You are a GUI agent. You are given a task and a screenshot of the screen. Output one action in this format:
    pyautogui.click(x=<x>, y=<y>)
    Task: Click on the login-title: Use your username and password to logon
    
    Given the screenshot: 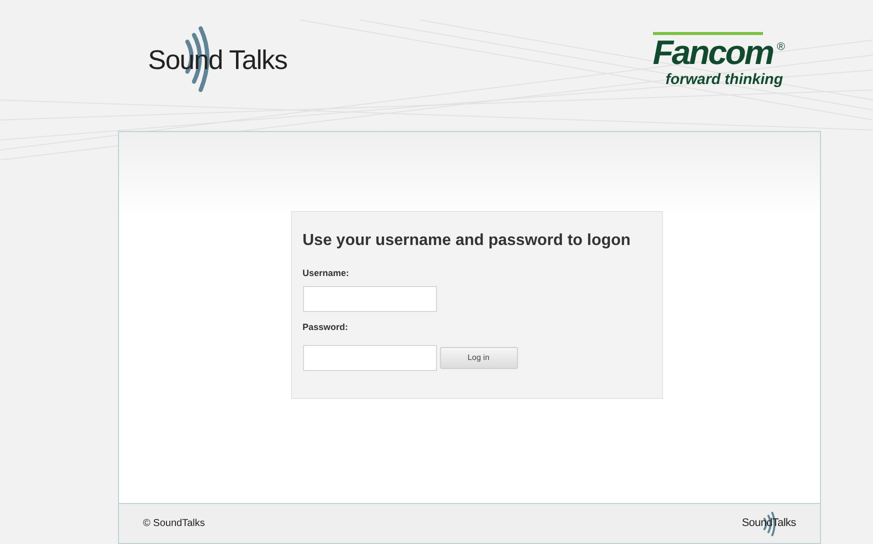 What is the action you would take?
    pyautogui.click(x=467, y=241)
    